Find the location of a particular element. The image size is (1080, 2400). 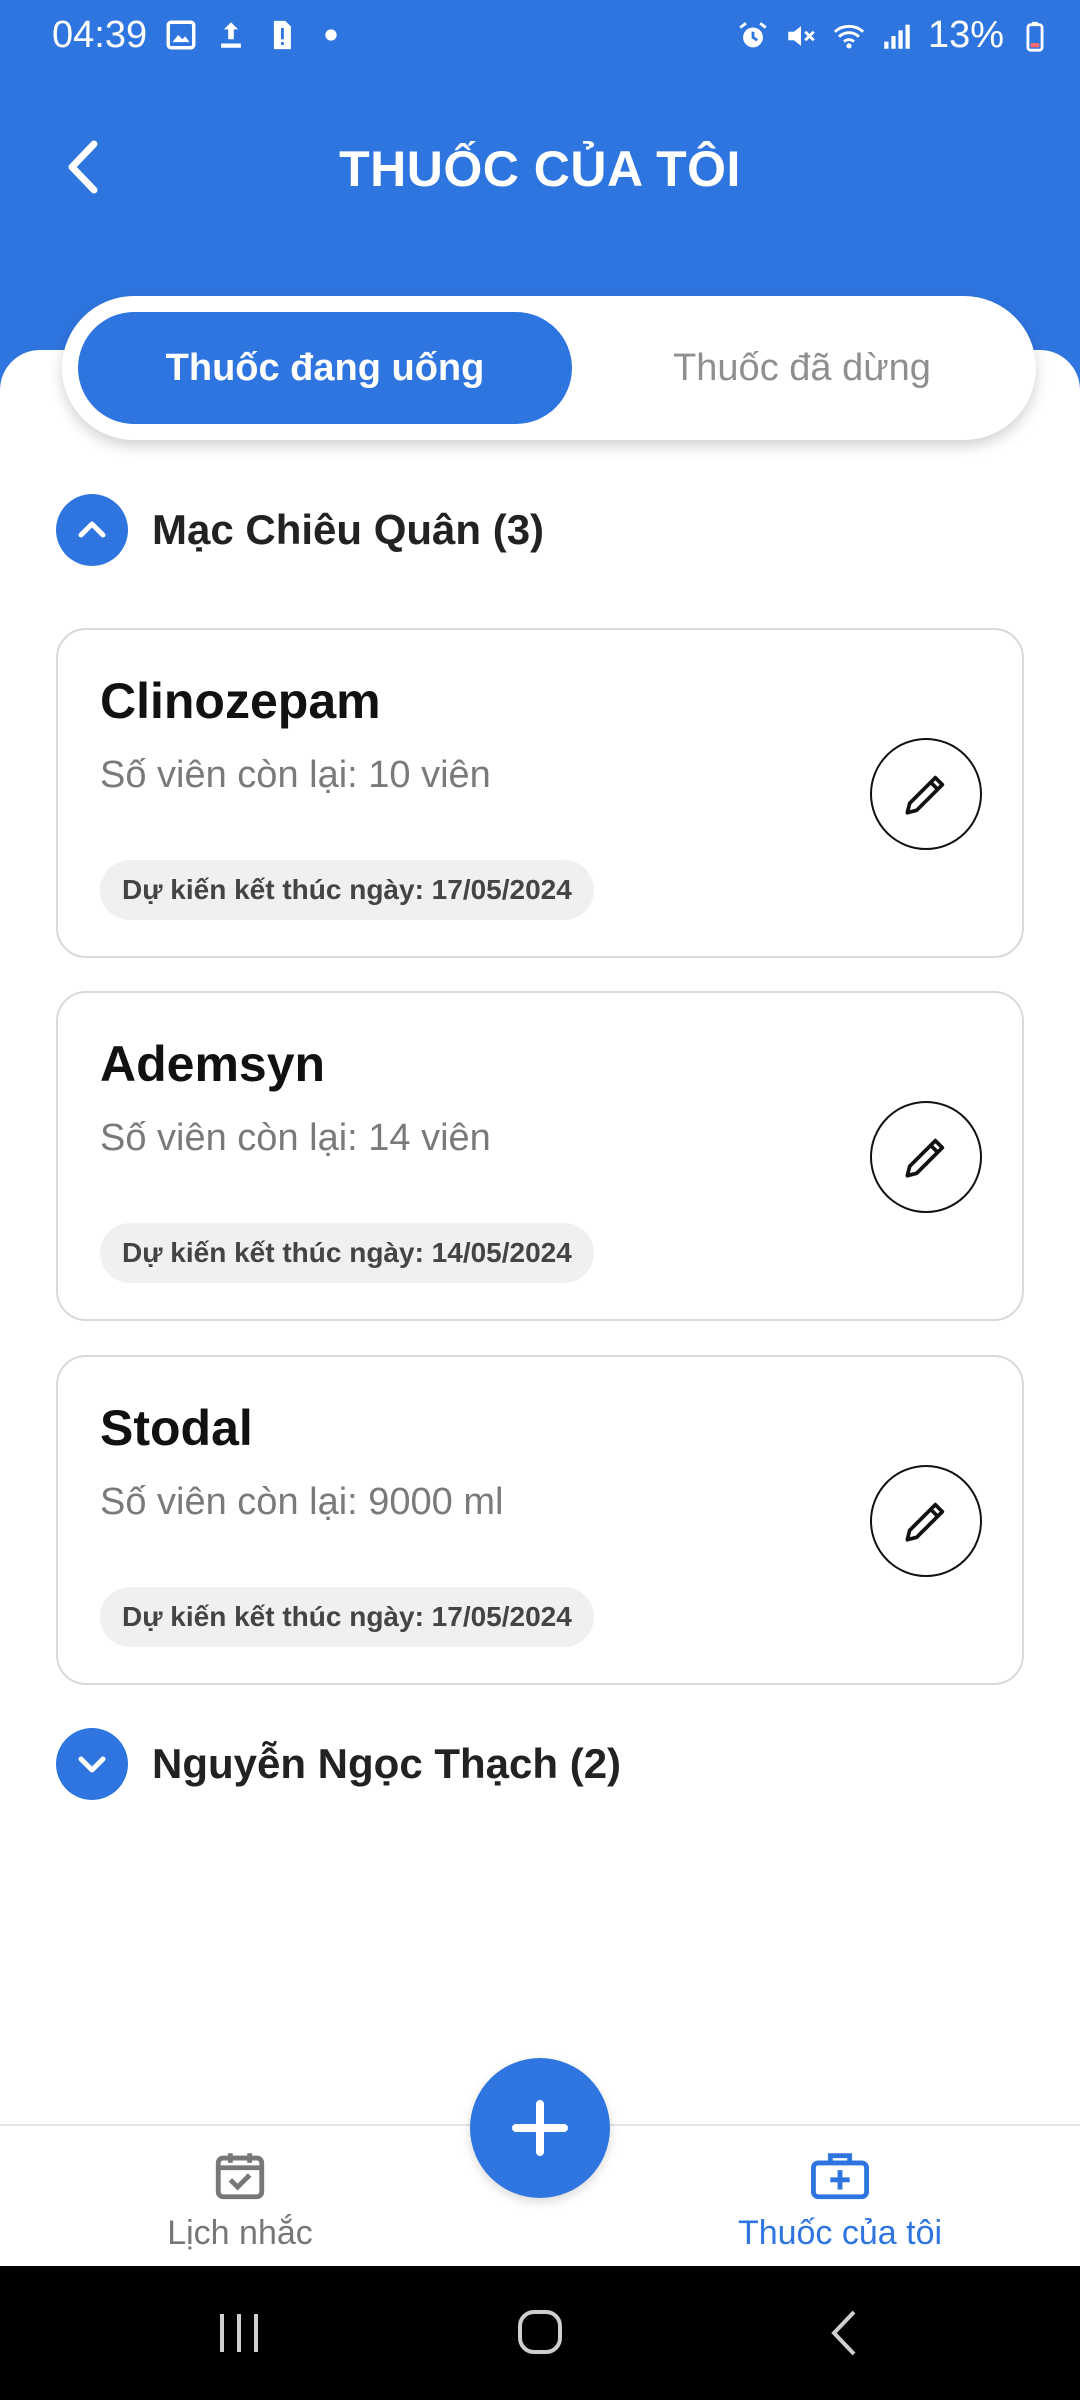

dot-icon is located at coordinates (331, 35).